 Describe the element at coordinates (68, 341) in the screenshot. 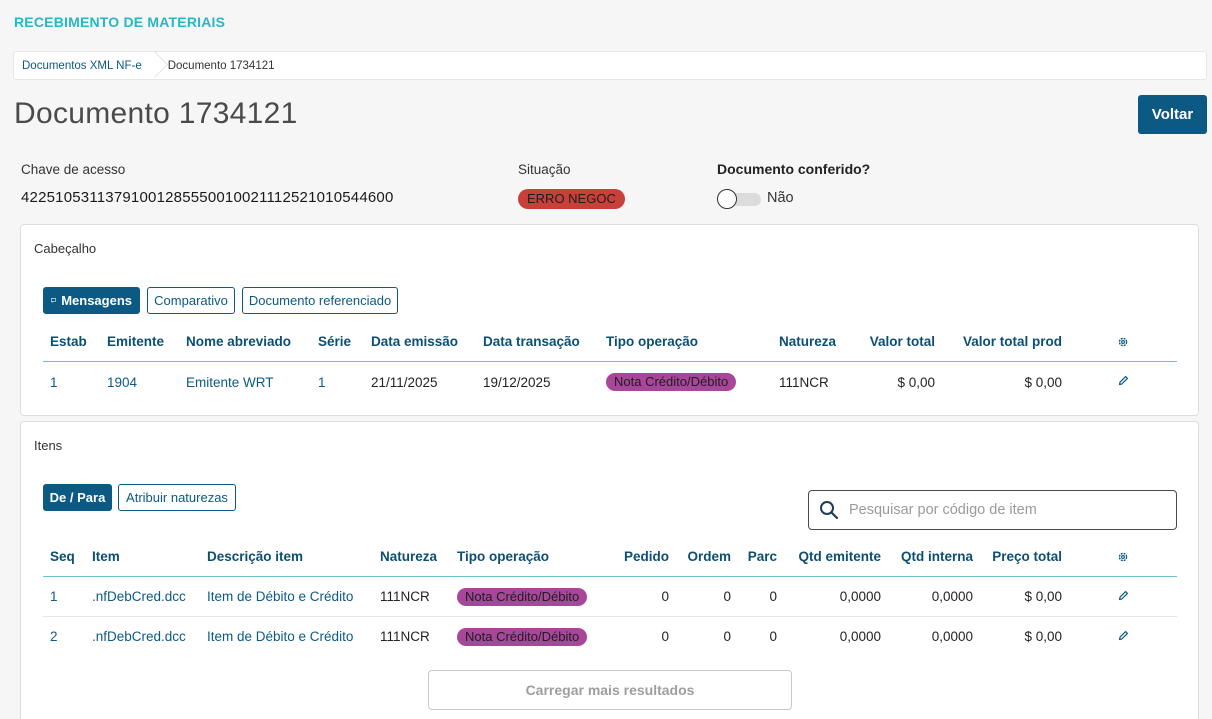

I see `col-estab: Estab` at that location.